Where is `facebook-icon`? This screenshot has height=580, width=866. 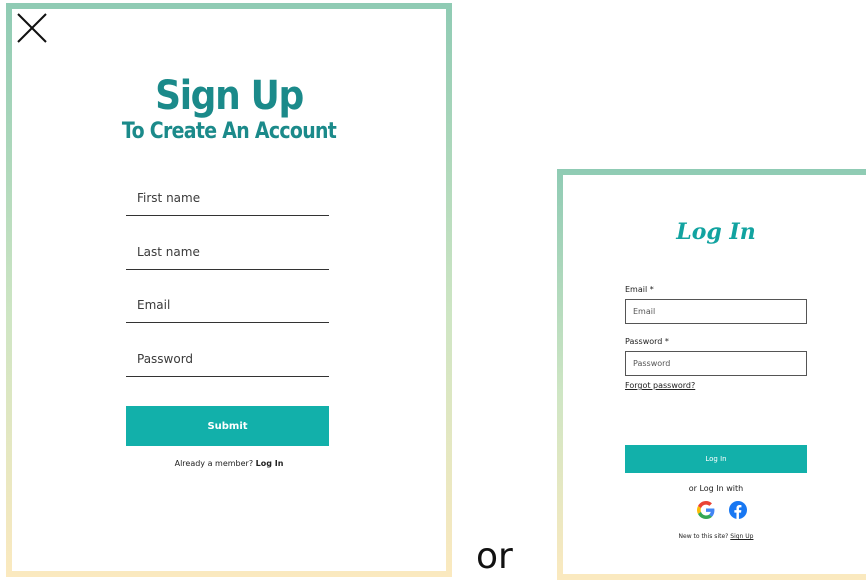 facebook-icon is located at coordinates (738, 510).